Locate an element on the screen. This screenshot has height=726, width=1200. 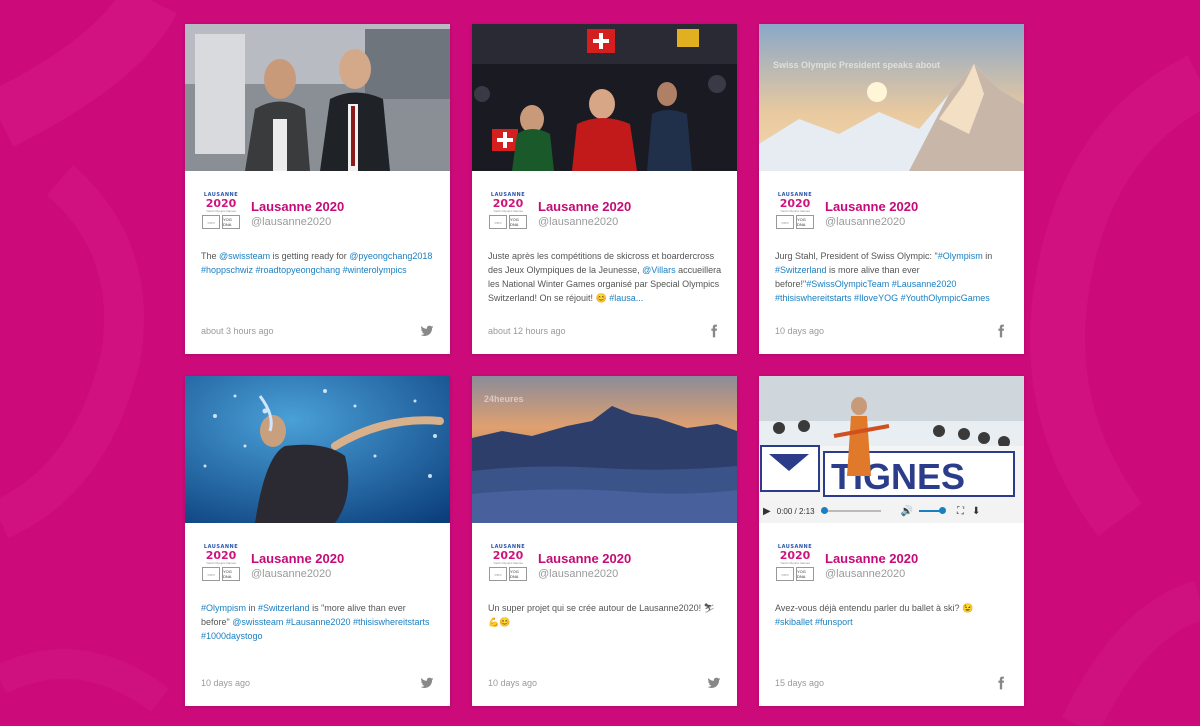
post-link: #skiballet is located at coordinates (794, 622).